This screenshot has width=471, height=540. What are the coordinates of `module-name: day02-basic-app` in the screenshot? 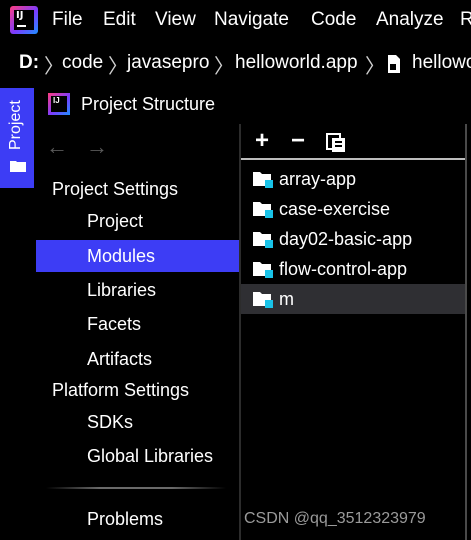 It's located at (346, 239).